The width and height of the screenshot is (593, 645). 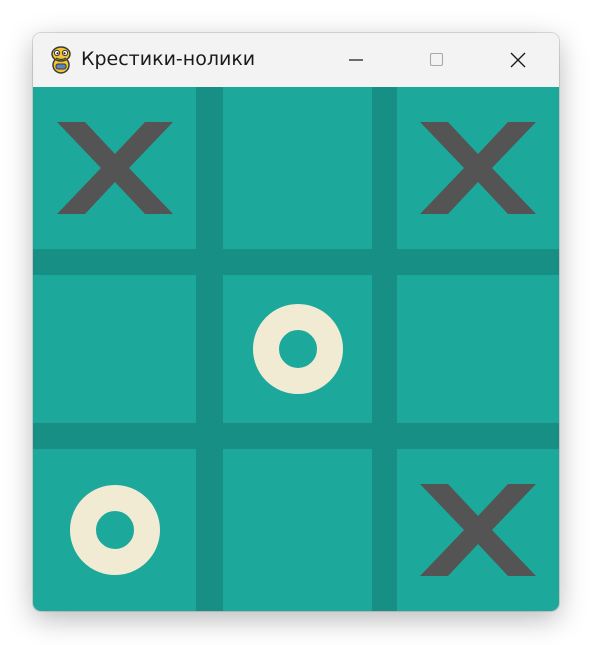 I want to click on window-title: Крестики-нолики, so click(x=168, y=59).